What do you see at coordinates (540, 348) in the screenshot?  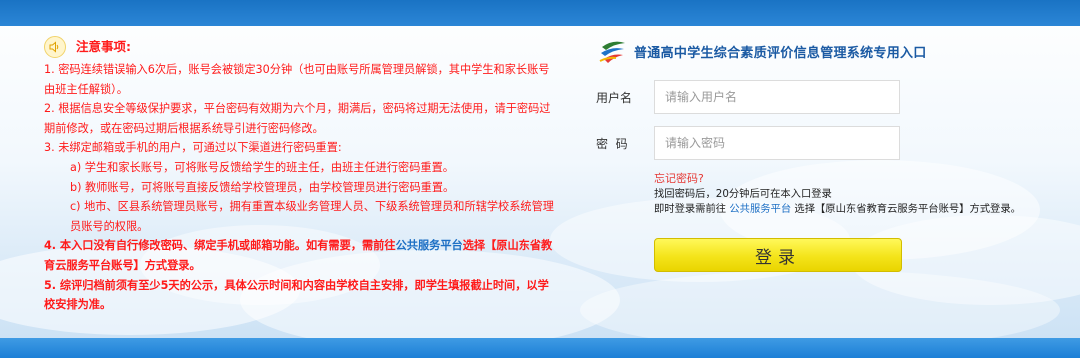 I see `bottom-bar` at bounding box center [540, 348].